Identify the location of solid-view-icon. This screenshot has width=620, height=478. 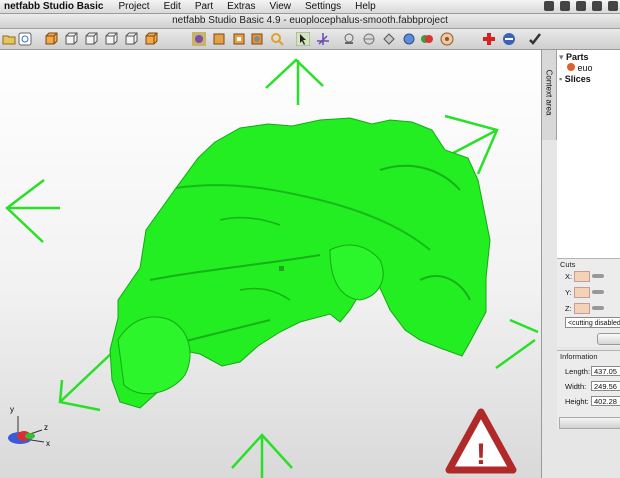
(219, 39).